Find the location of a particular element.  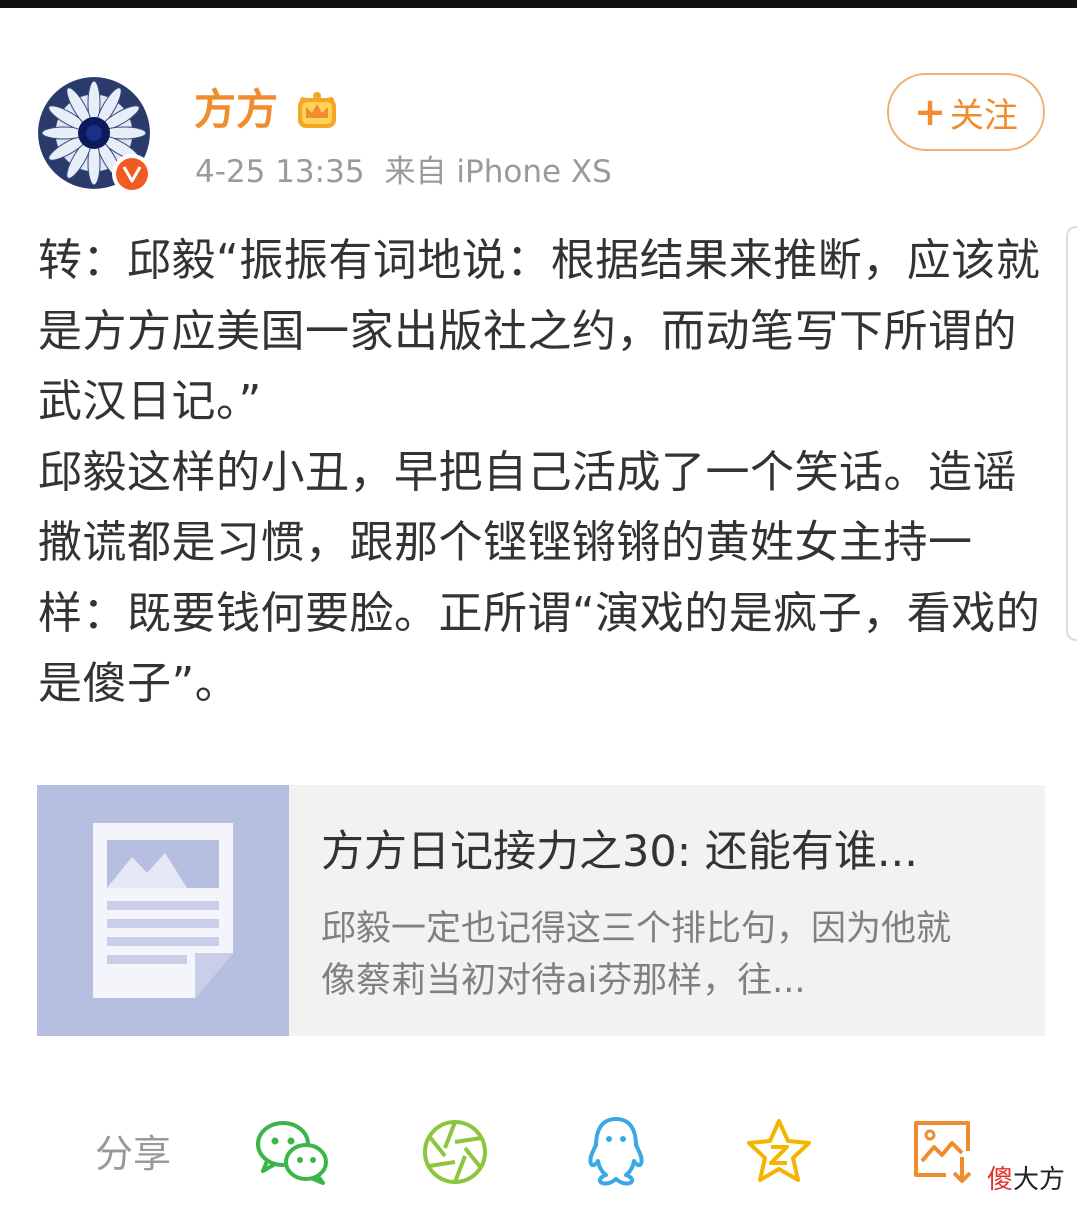

verified-badge is located at coordinates (132, 174).